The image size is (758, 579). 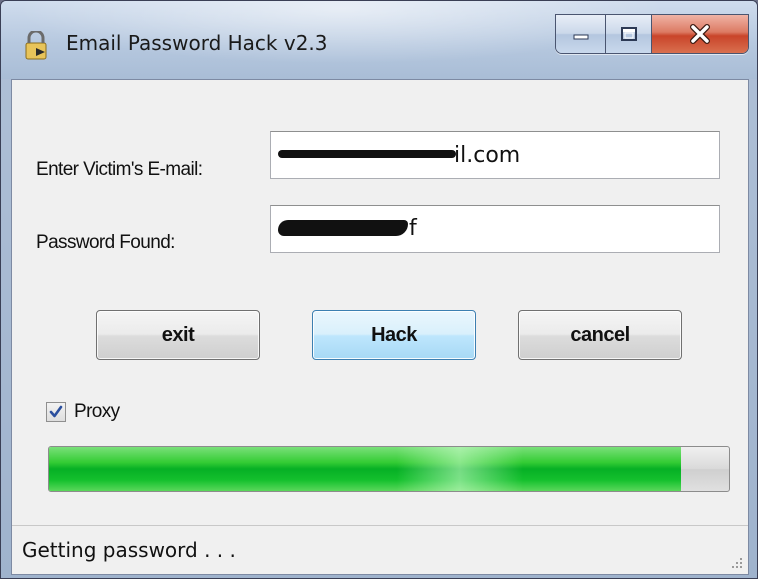 I want to click on close-button, so click(x=700, y=34).